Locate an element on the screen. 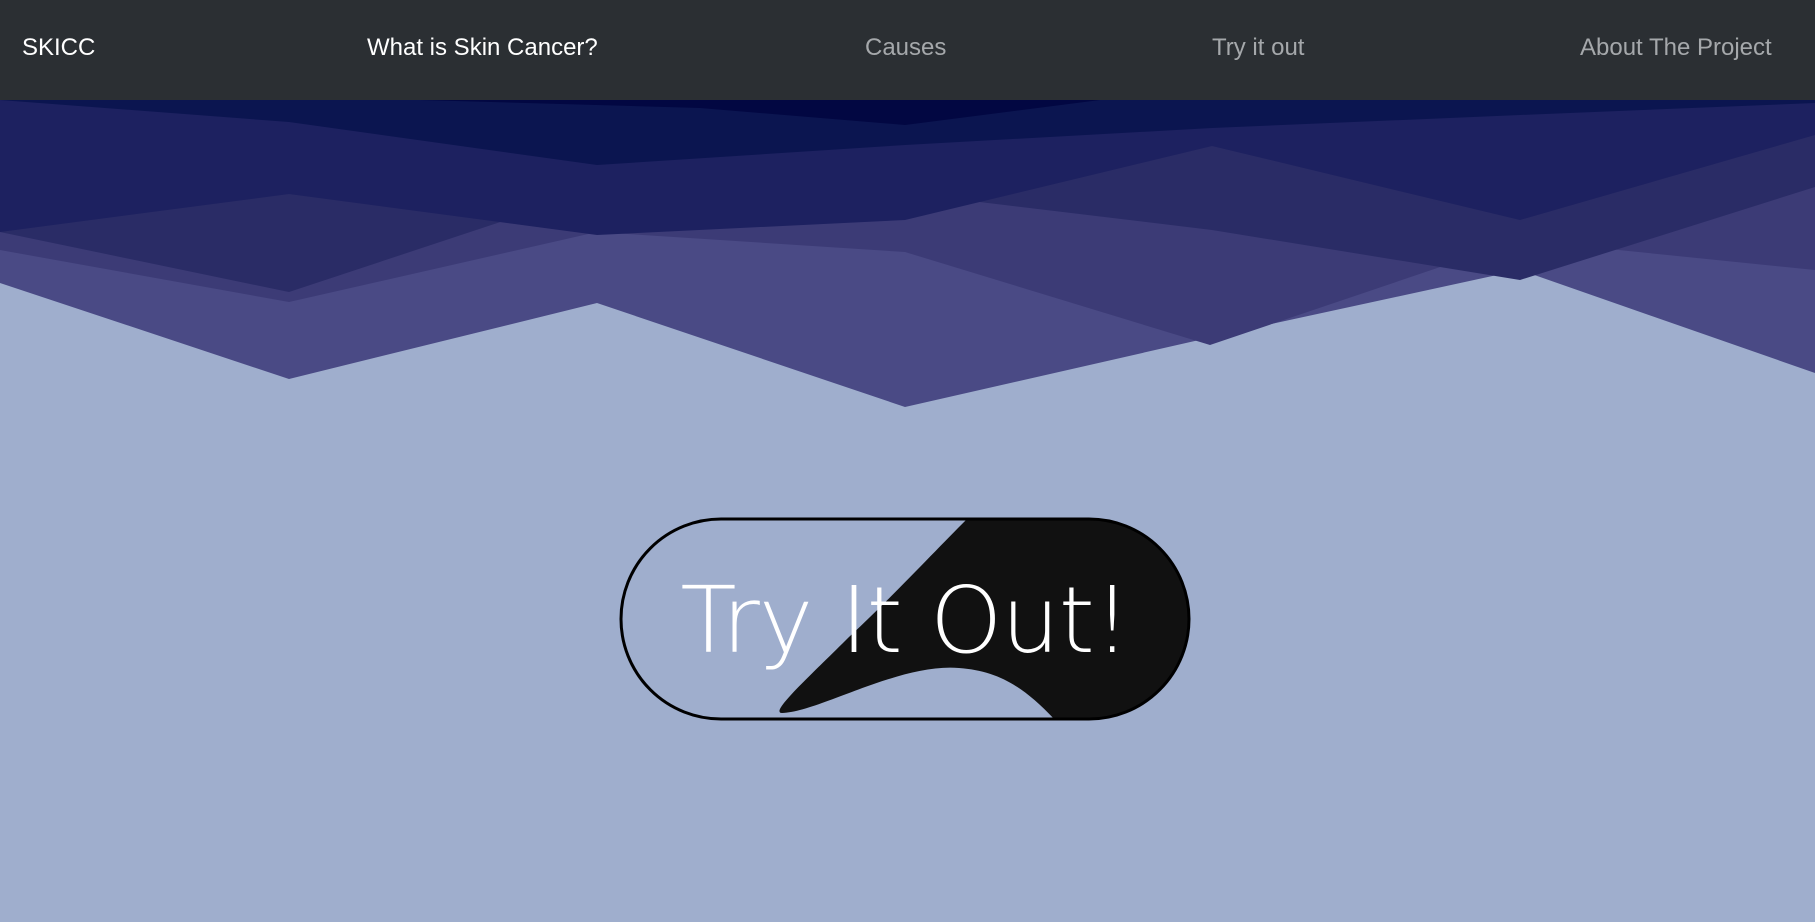 The width and height of the screenshot is (1815, 922). try-it-out-button: Try It Out! is located at coordinates (905, 619).